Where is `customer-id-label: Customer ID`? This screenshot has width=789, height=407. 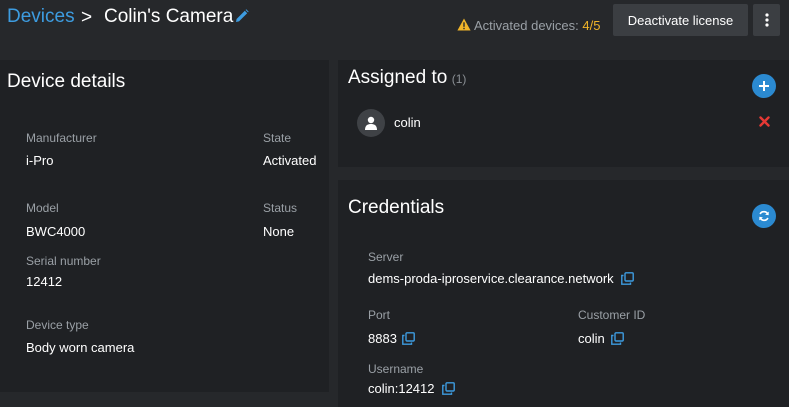 customer-id-label: Customer ID is located at coordinates (612, 315).